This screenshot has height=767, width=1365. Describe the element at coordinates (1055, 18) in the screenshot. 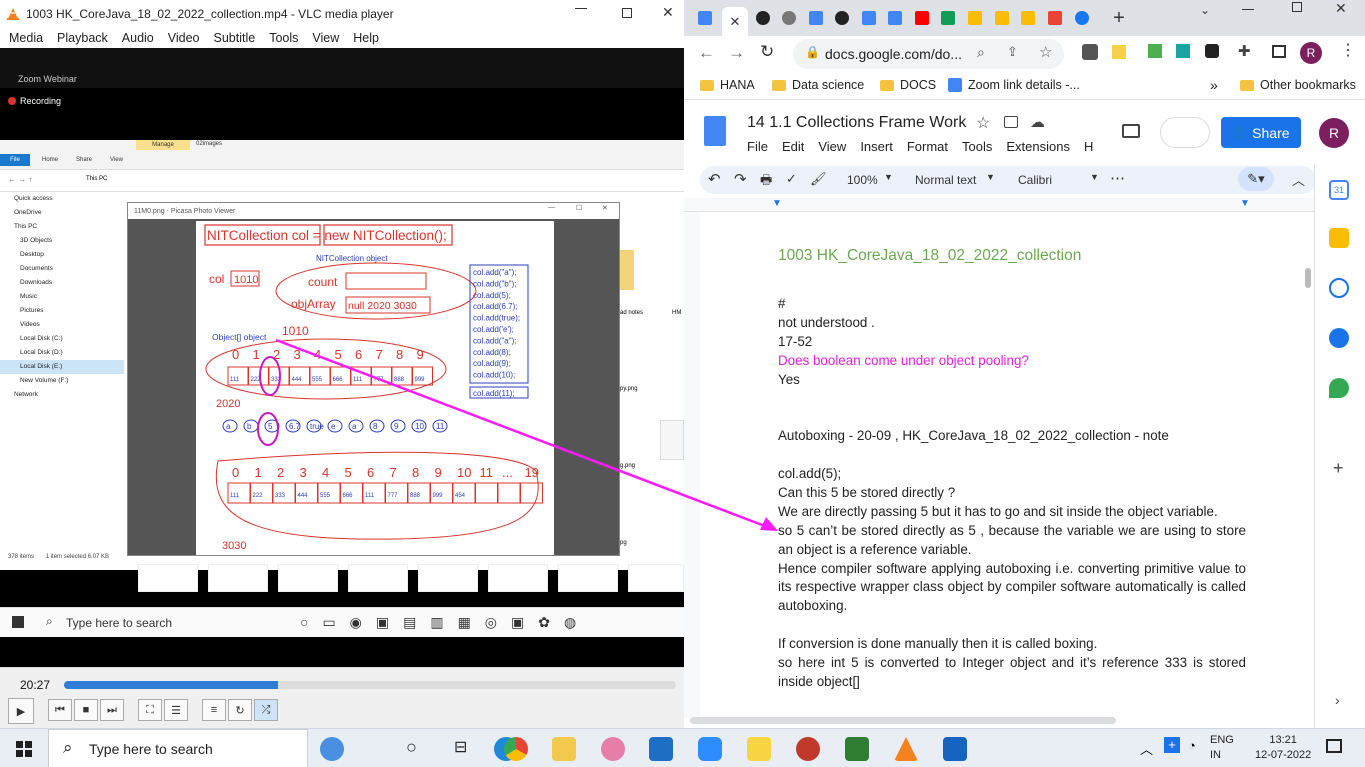

I see `tab-google` at that location.